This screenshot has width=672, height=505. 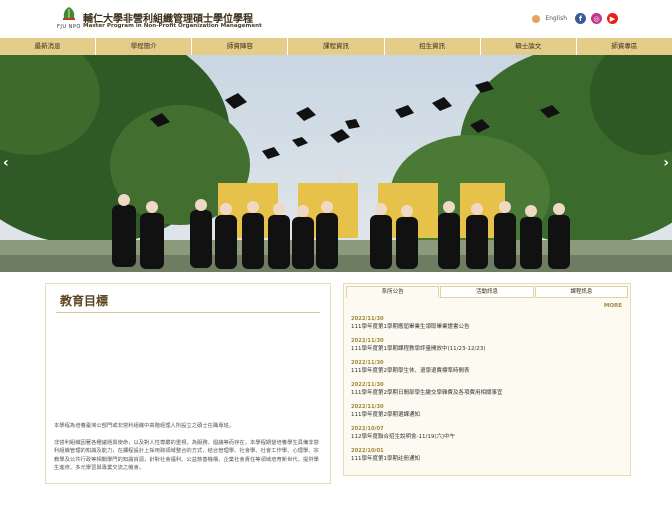 What do you see at coordinates (613, 306) in the screenshot?
I see `more-link: MORE` at bounding box center [613, 306].